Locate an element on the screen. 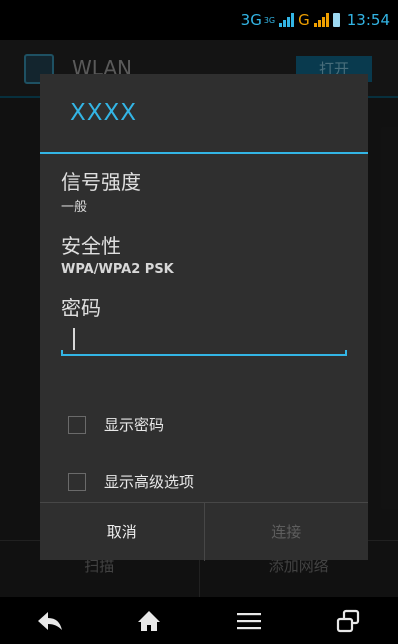 This screenshot has width=398, height=644. back-button is located at coordinates (50, 620).